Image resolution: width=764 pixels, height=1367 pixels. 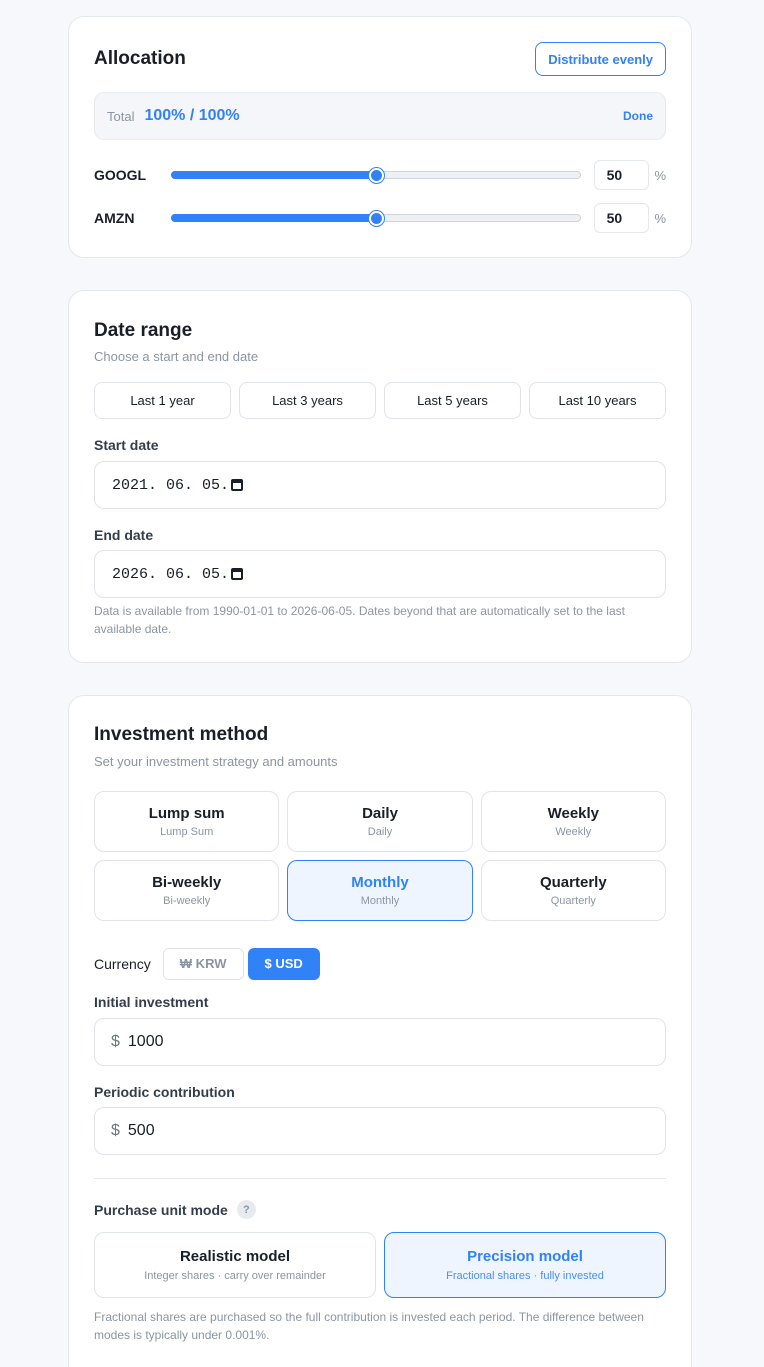 What do you see at coordinates (621, 218) in the screenshot?
I see `allocation-input-amzn: 50` at bounding box center [621, 218].